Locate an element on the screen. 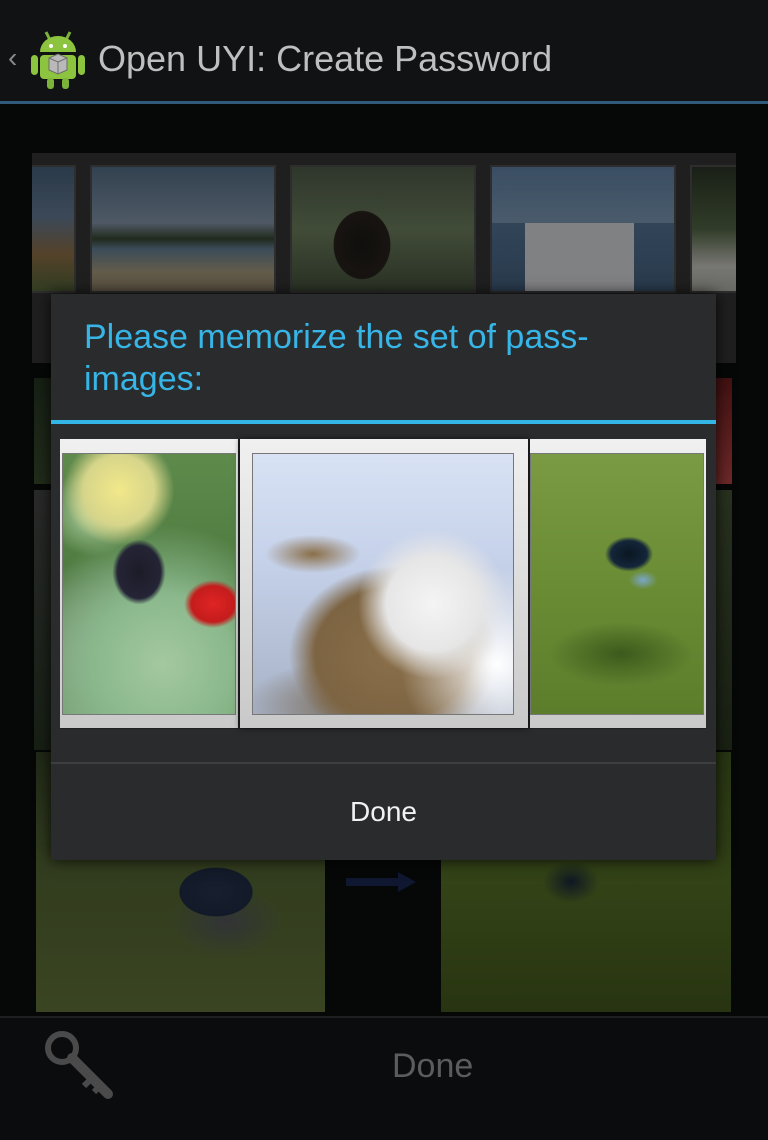  action-bar: ‹ Open UYI: Create Password is located at coordinates (384, 52).